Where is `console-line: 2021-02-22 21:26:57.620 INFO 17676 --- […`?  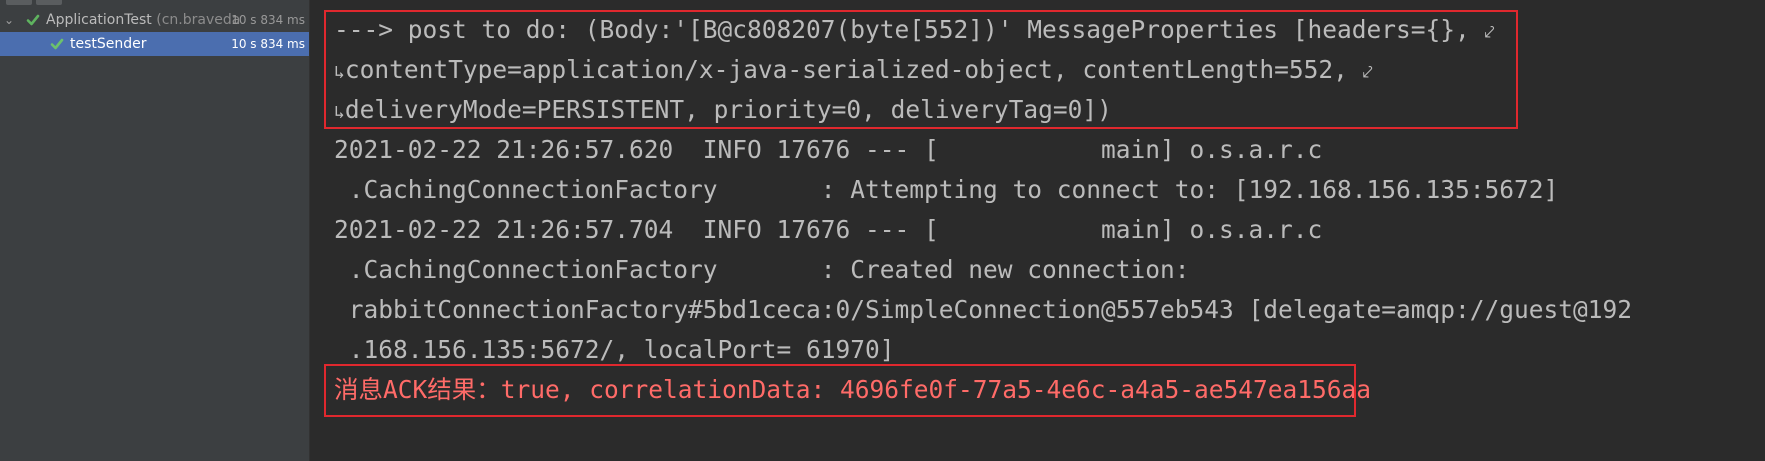
console-line: 2021-02-22 21:26:57.620 INFO 17676 --- [… is located at coordinates (828, 149).